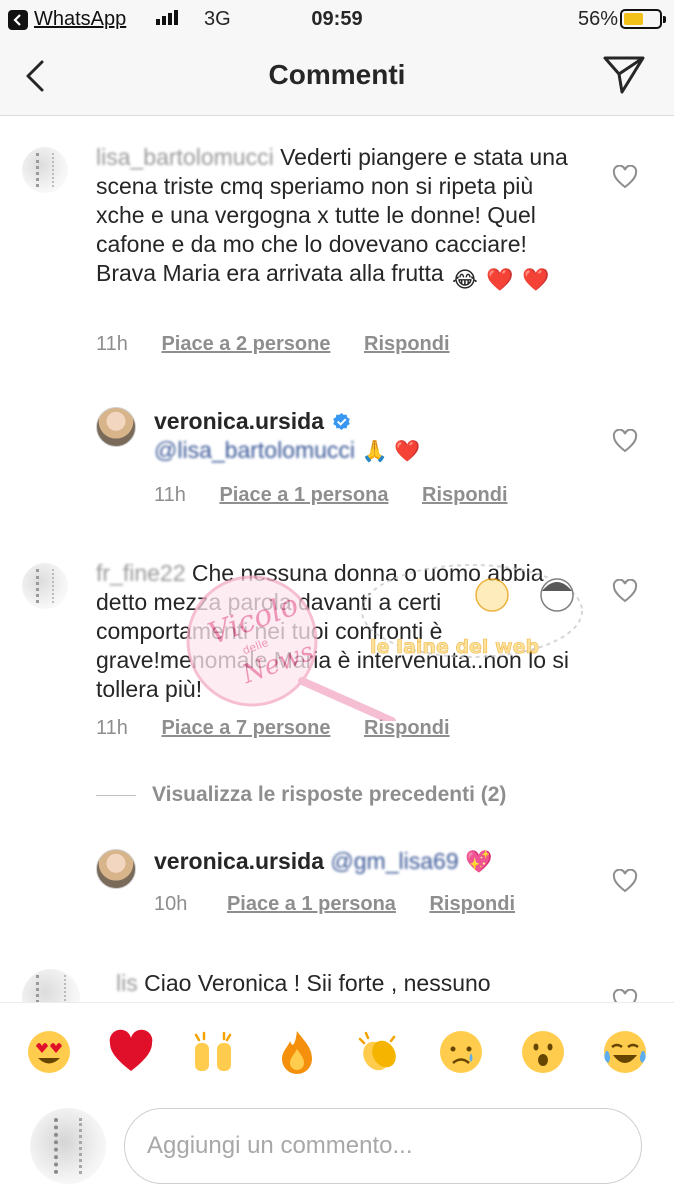 The width and height of the screenshot is (674, 1200). What do you see at coordinates (394, 861) in the screenshot?
I see `comment-mention: @gm_lisa69` at bounding box center [394, 861].